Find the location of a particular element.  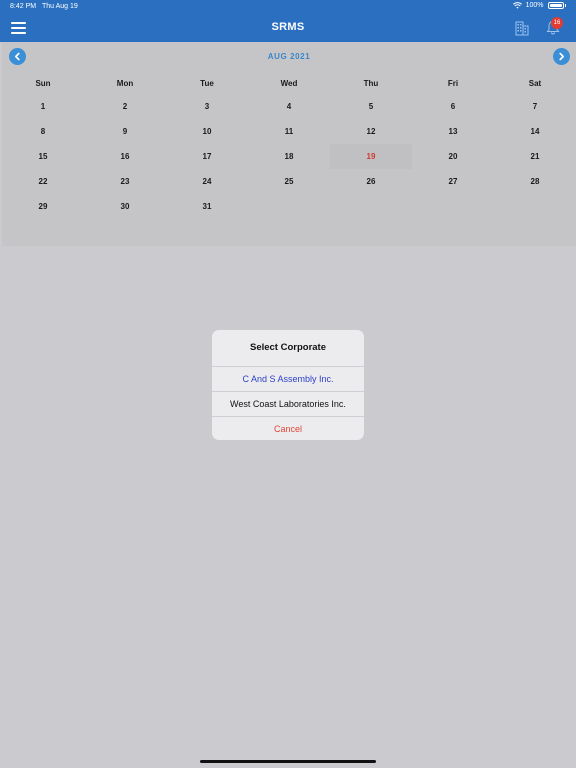

status-time: 8:42 PM is located at coordinates (23, 6).